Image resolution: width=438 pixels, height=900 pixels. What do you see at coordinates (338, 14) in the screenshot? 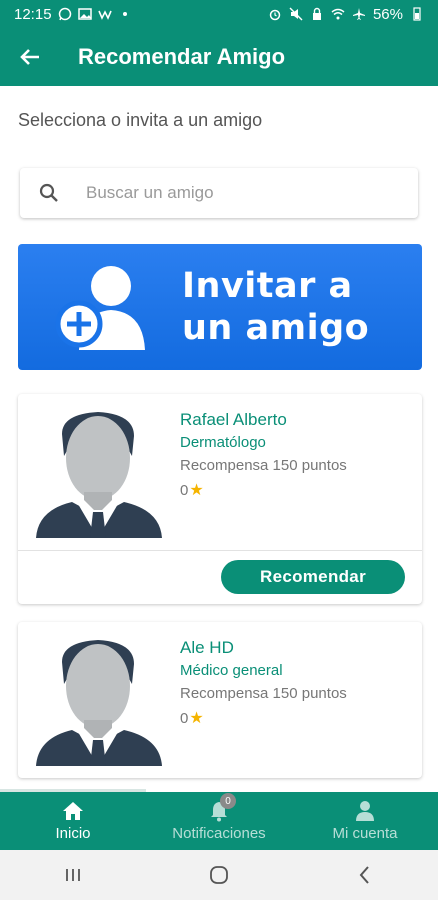
I see `wifi-icon` at bounding box center [338, 14].